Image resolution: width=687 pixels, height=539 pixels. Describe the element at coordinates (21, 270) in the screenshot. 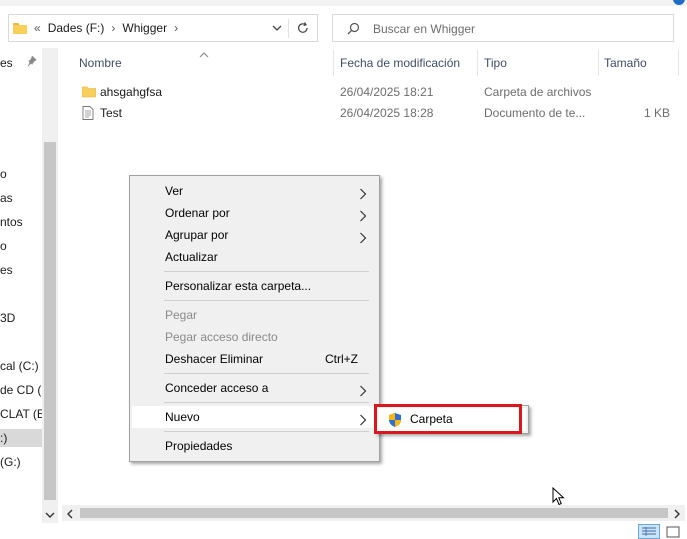

I see `nav-item: es` at that location.